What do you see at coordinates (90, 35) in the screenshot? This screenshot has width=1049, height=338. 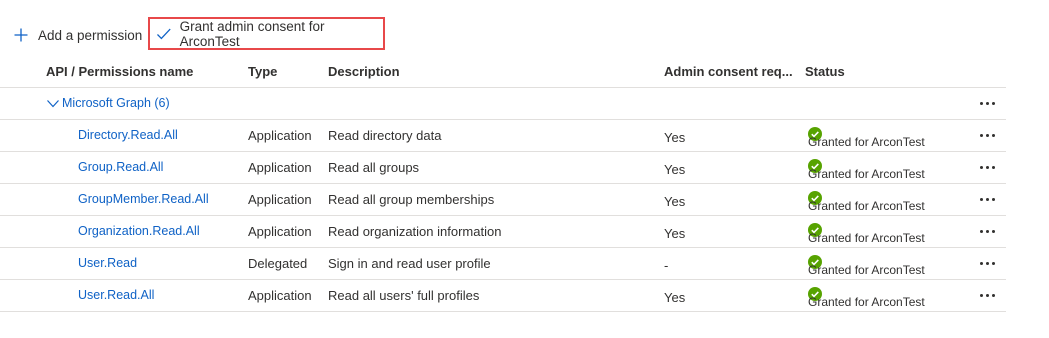 I see `add-permission-label: Add a permission` at bounding box center [90, 35].